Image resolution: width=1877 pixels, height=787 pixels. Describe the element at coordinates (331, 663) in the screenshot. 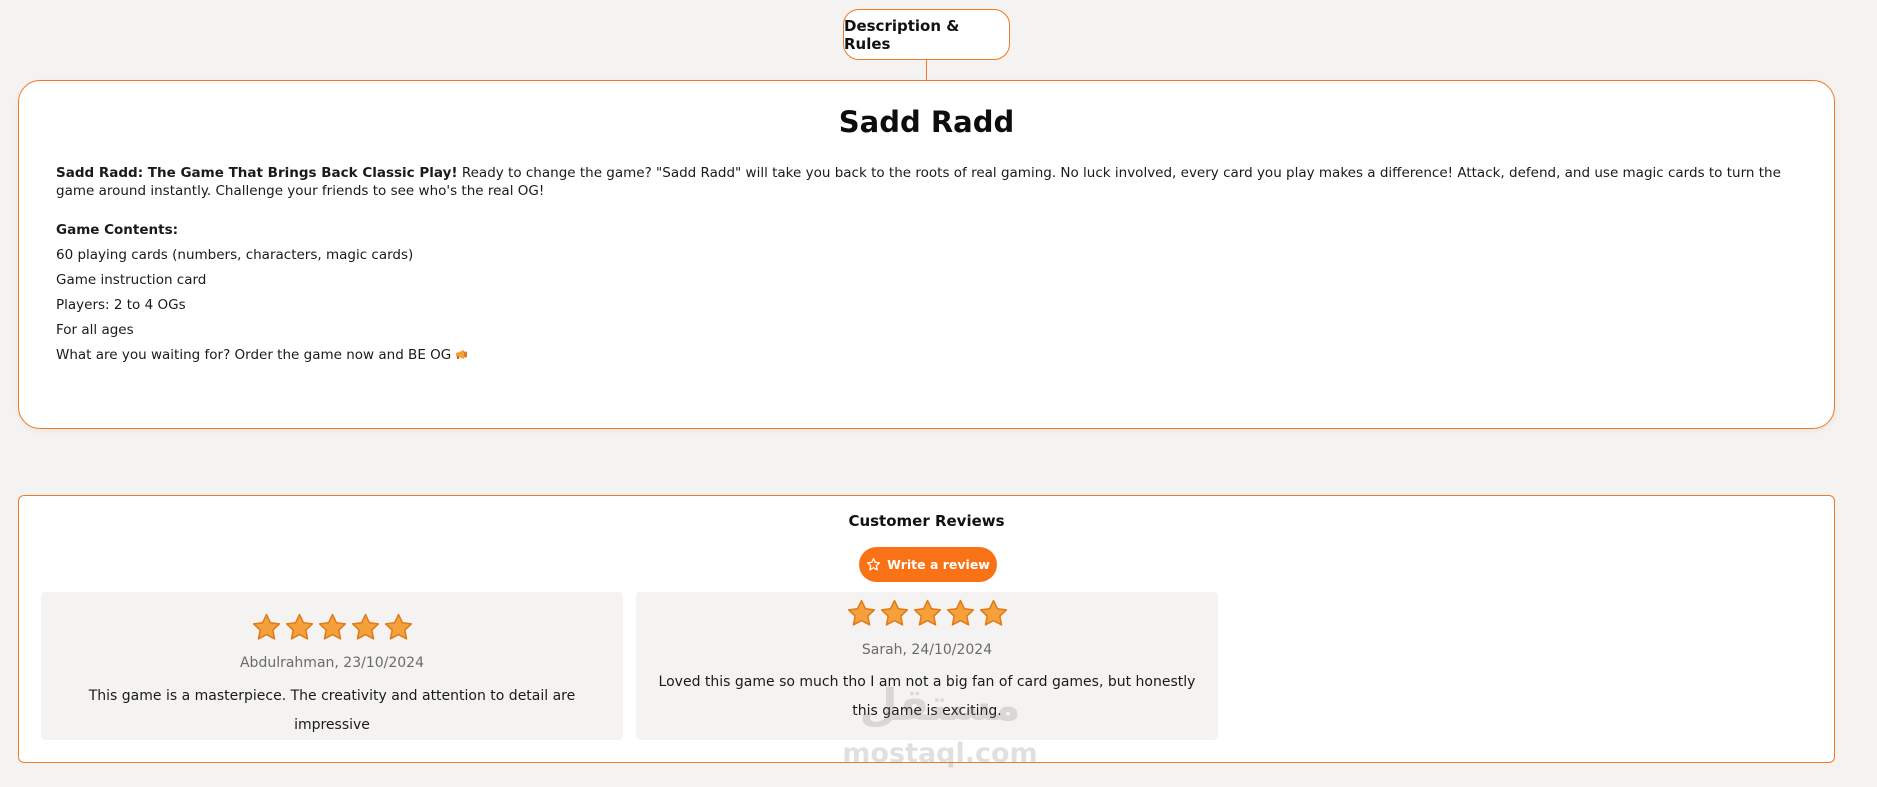

I see `review-author: Abdulrahman, 23/10/2024` at that location.